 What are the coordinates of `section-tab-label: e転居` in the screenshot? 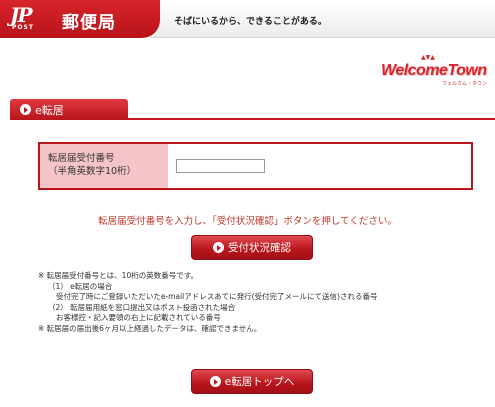 It's located at (49, 110).